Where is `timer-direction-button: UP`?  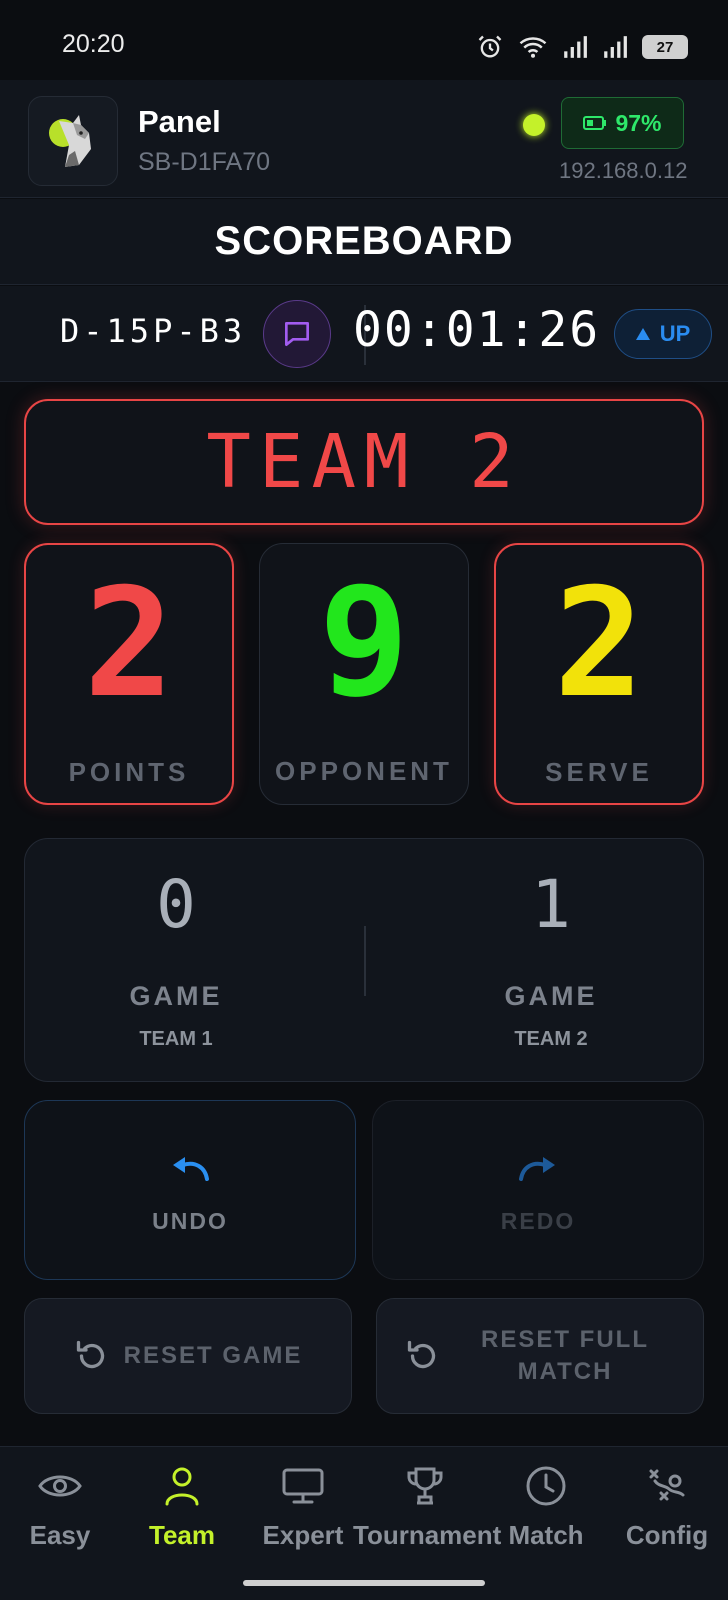
timer-direction-button: UP is located at coordinates (663, 334).